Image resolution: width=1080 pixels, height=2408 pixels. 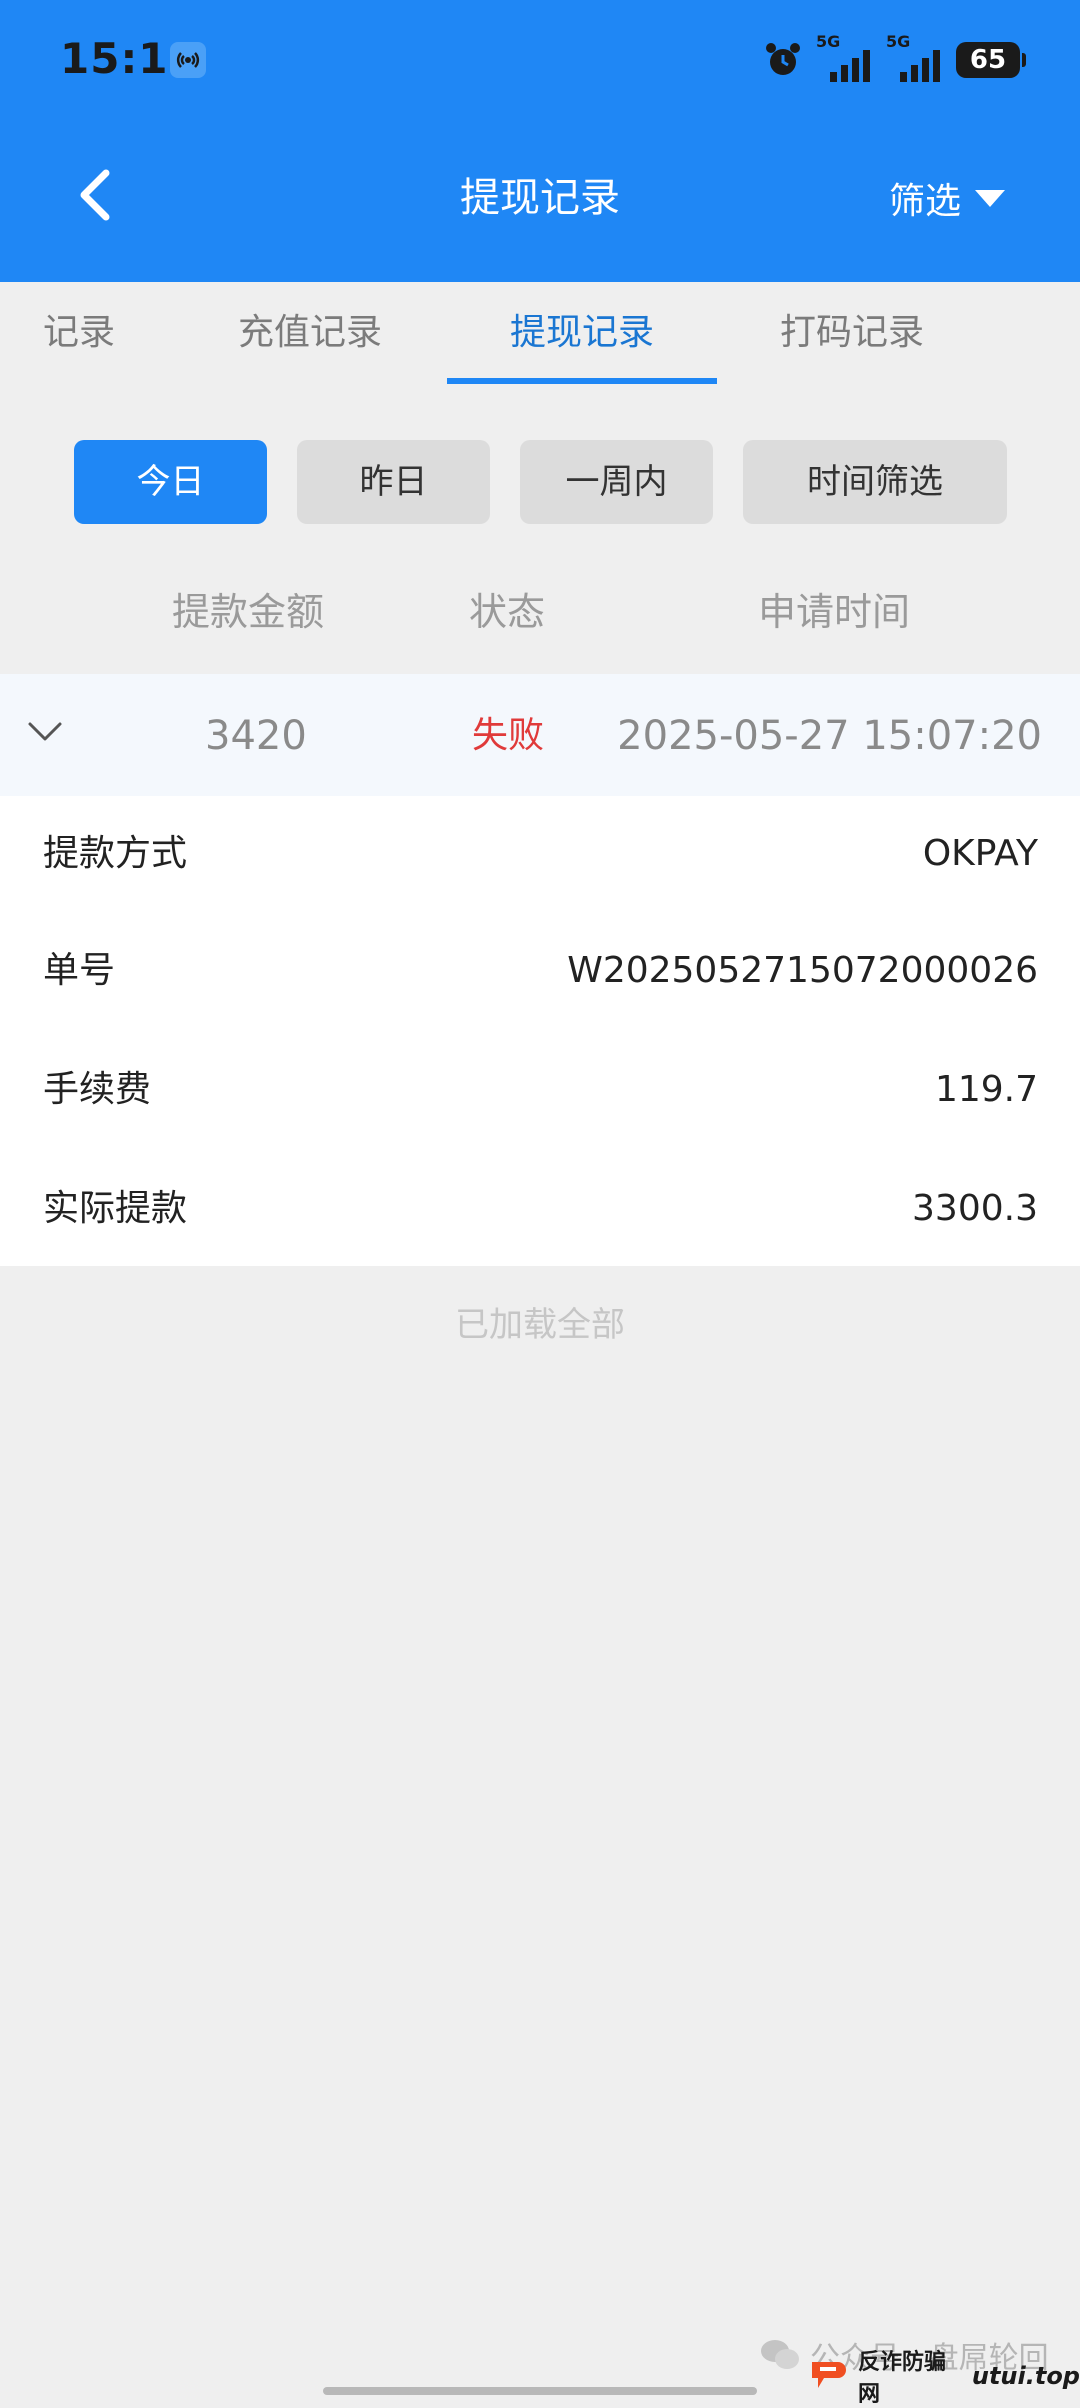 What do you see at coordinates (924, 201) in the screenshot?
I see `filter-label: 筛选` at bounding box center [924, 201].